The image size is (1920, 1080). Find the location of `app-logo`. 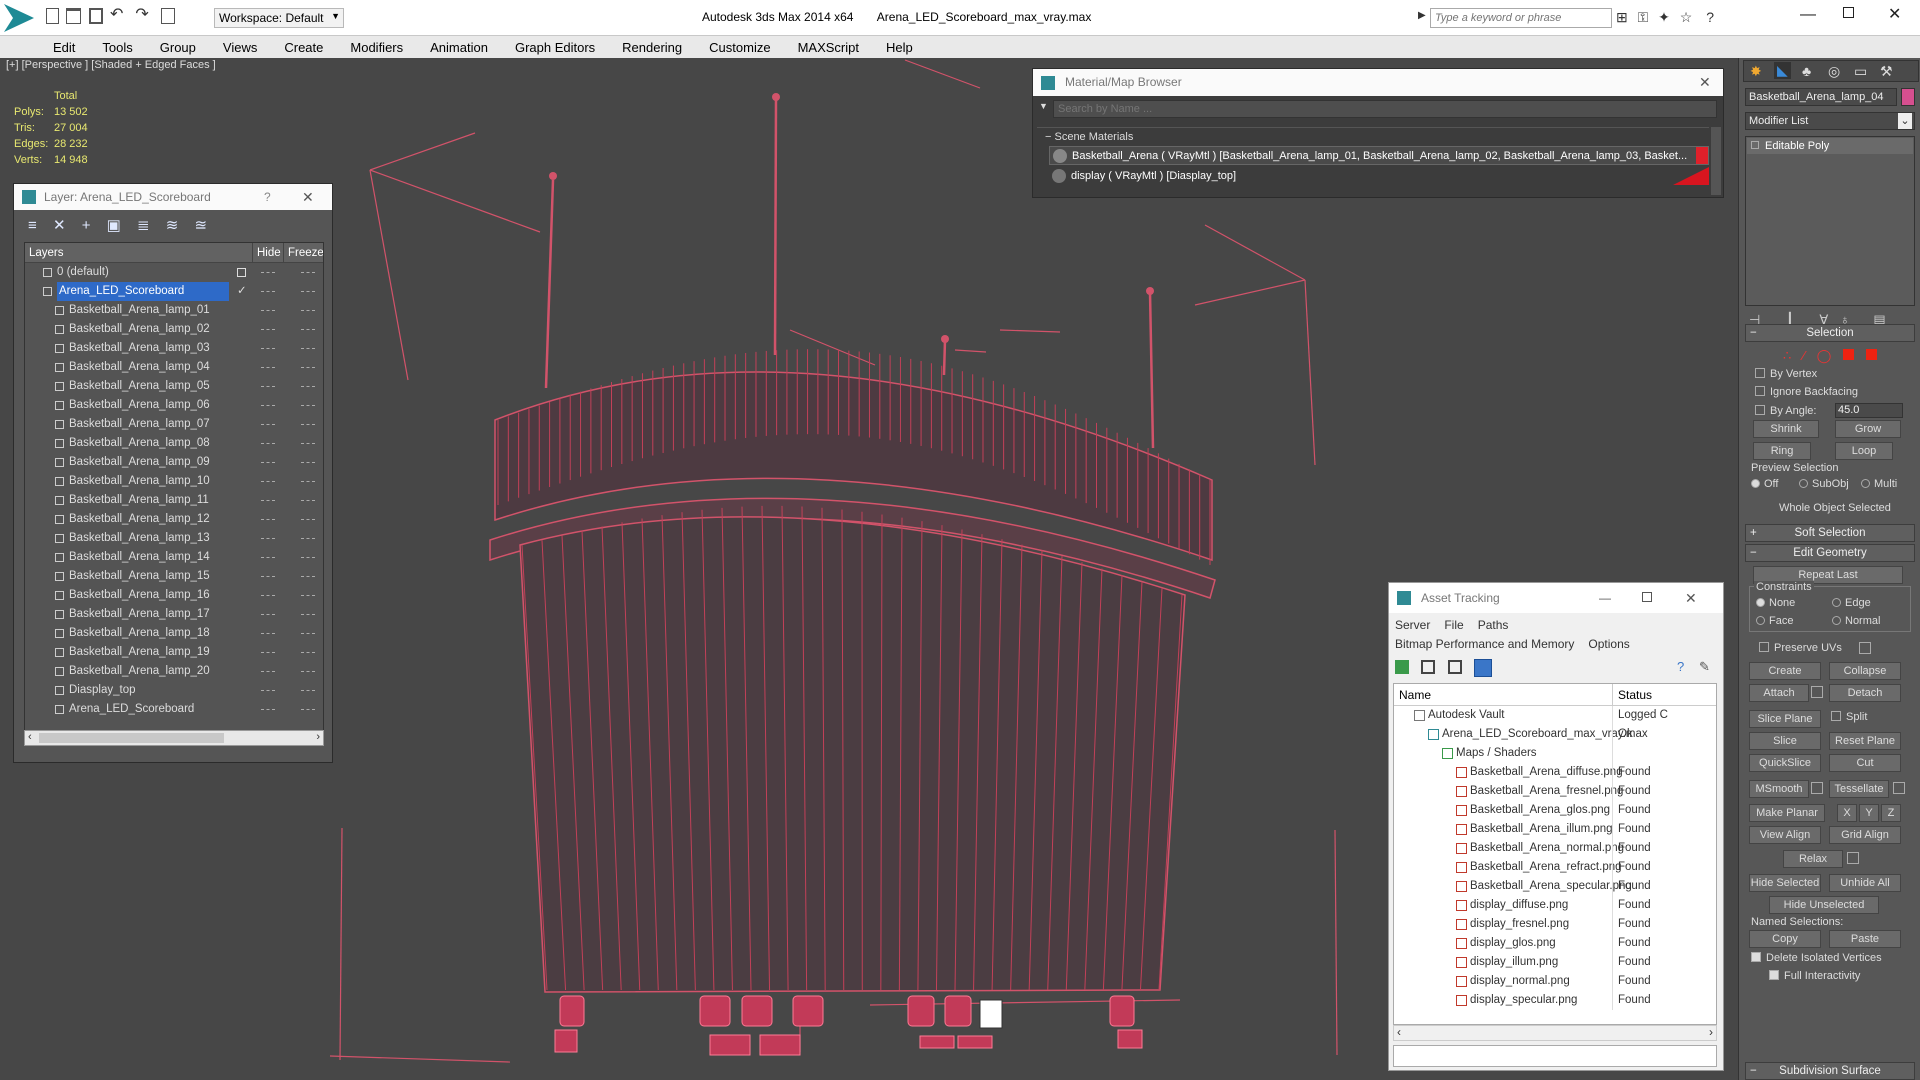

app-logo is located at coordinates (19, 18).